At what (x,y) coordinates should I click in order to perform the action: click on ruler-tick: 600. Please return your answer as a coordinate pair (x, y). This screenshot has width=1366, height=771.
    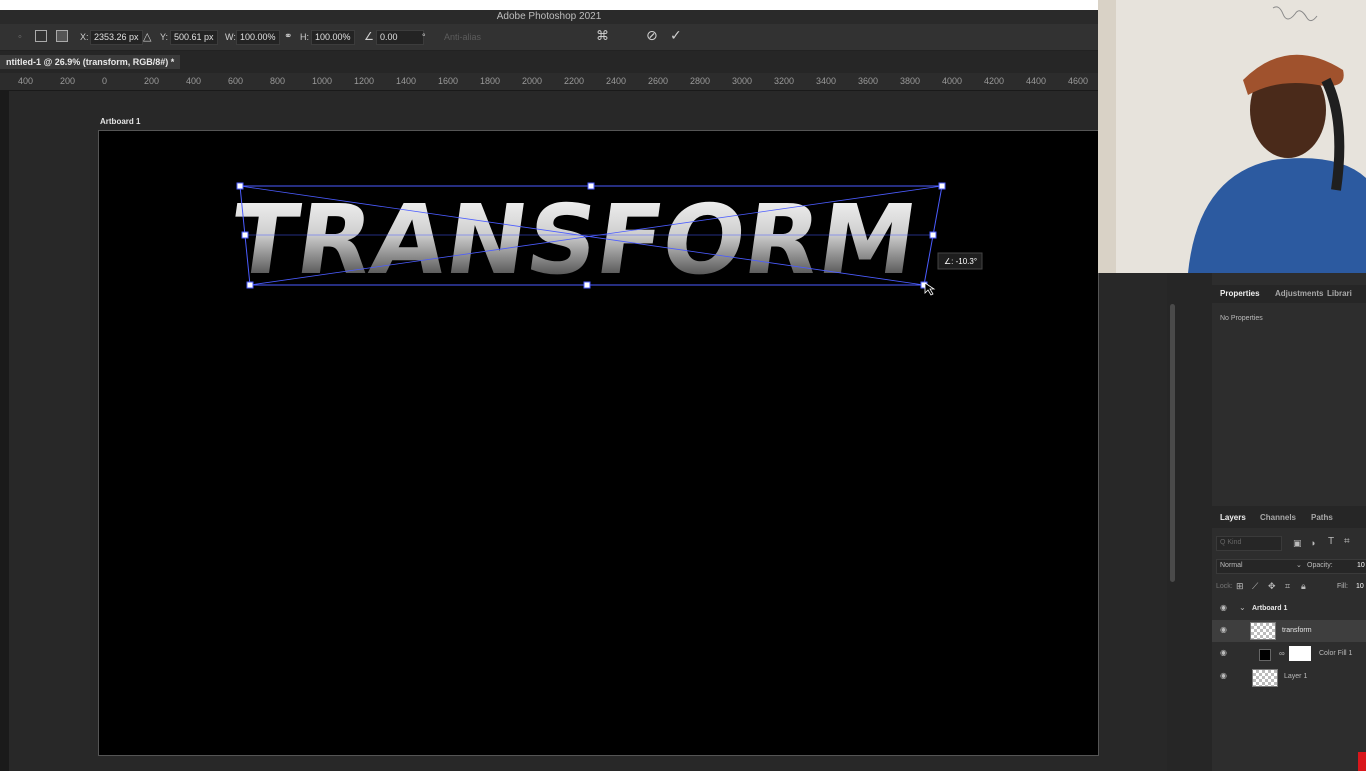
    Looking at the image, I should click on (236, 81).